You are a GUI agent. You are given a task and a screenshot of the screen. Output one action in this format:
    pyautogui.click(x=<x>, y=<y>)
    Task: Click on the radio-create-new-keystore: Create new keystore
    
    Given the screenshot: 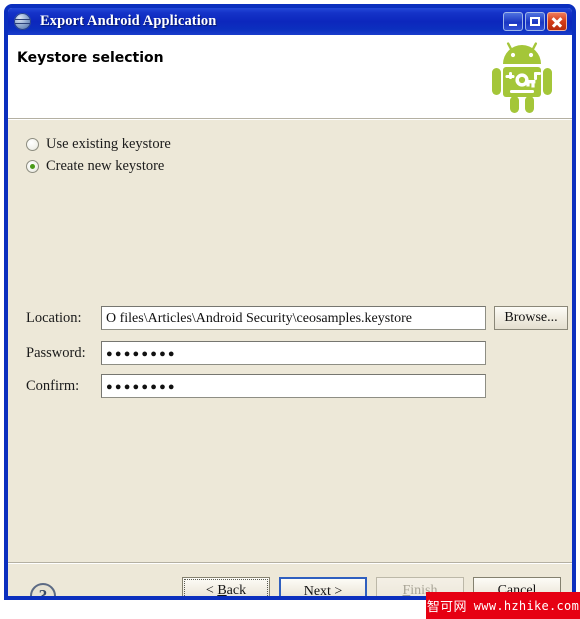 What is the action you would take?
    pyautogui.click(x=95, y=166)
    